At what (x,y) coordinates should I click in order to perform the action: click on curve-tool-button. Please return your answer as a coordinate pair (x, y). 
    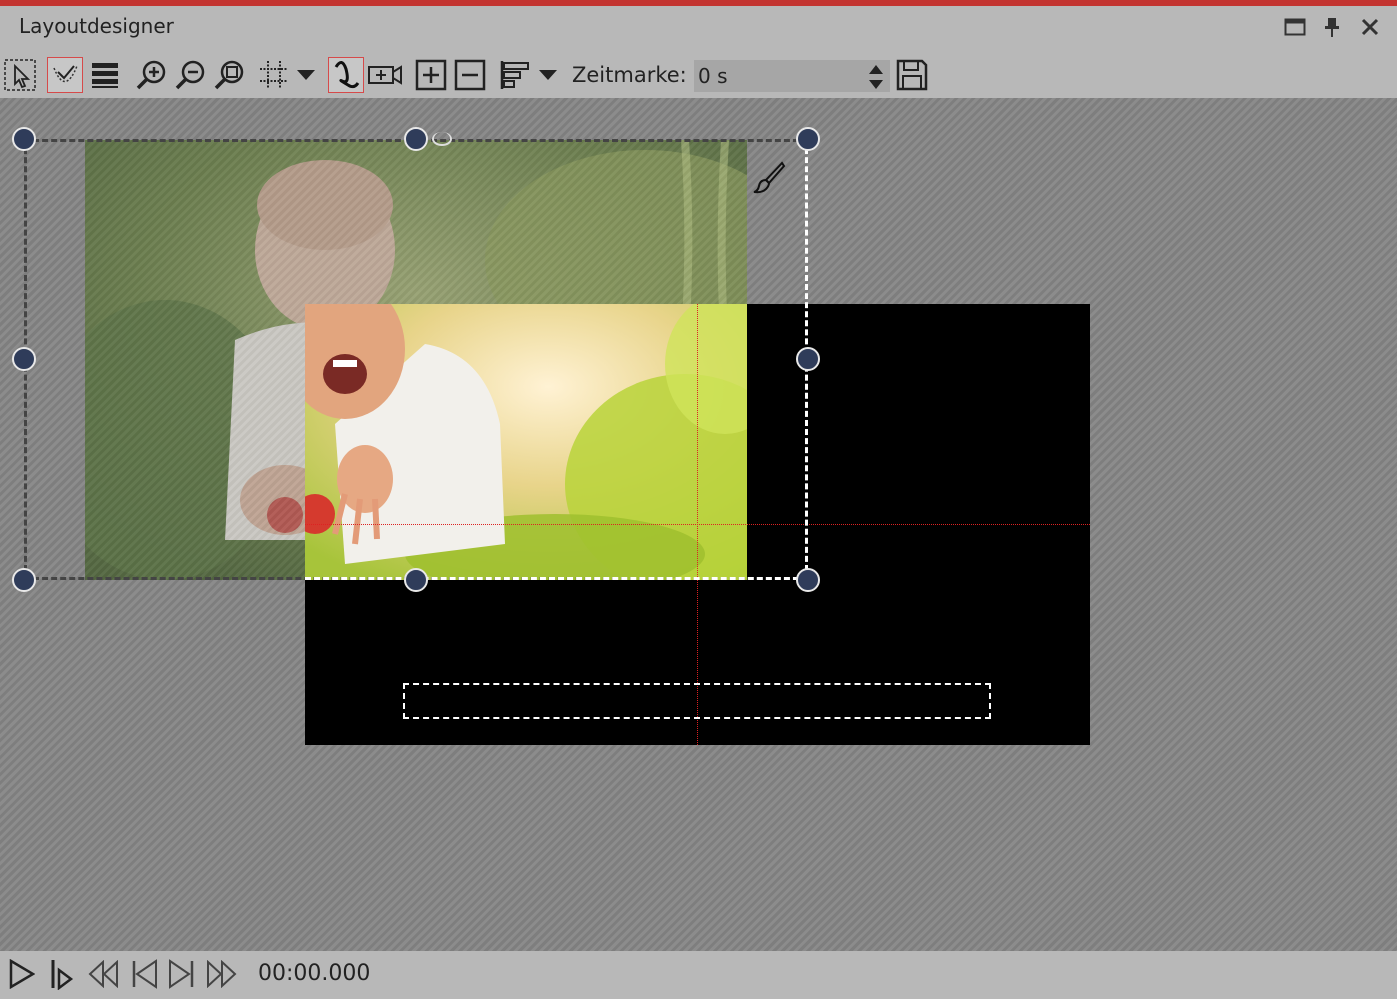
    Looking at the image, I should click on (65, 75).